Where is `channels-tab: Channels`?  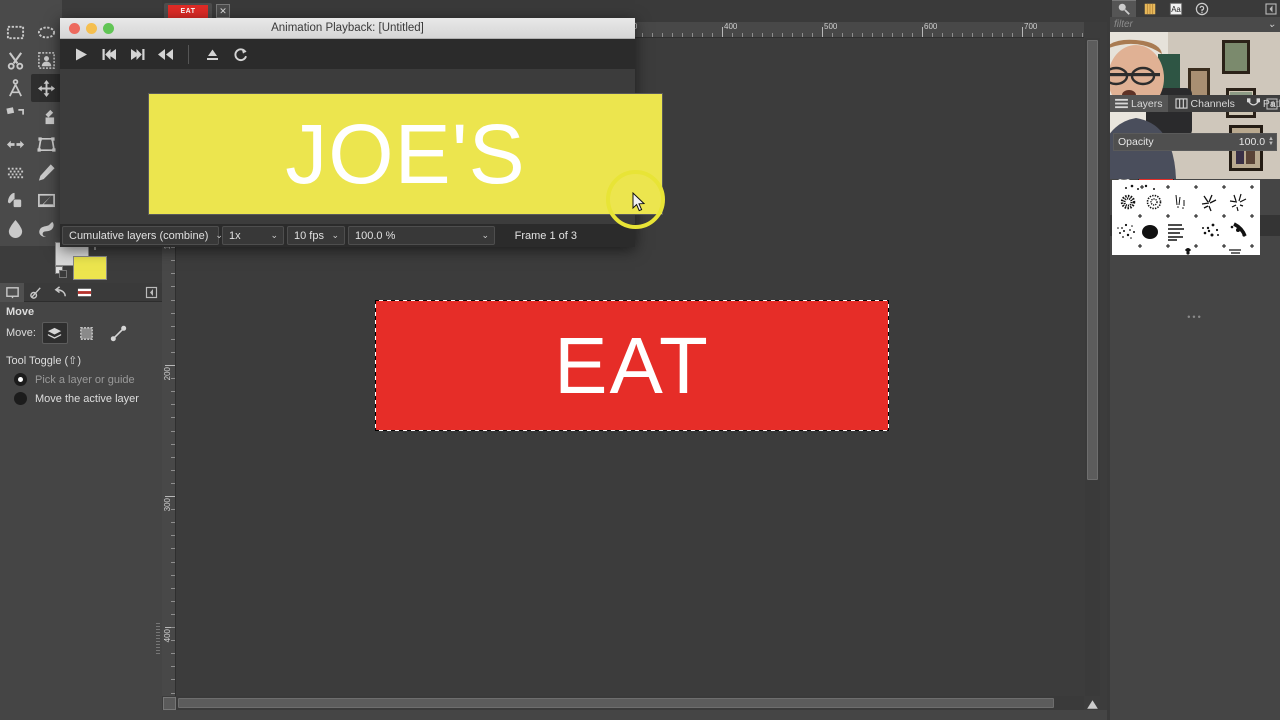 channels-tab: Channels is located at coordinates (1205, 103).